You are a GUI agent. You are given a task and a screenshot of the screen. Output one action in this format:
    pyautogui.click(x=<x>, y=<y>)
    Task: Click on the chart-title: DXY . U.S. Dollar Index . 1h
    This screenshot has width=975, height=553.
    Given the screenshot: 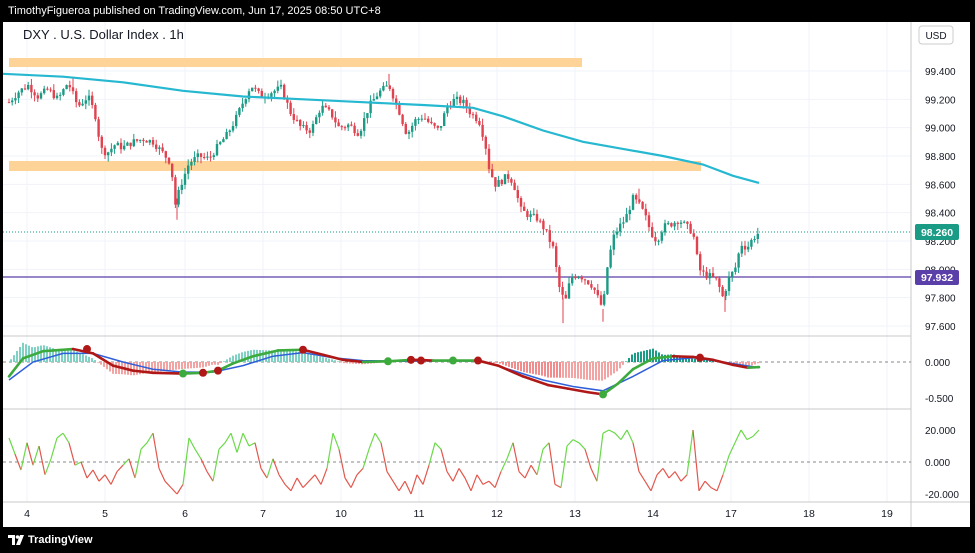 What is the action you would take?
    pyautogui.click(x=103, y=34)
    